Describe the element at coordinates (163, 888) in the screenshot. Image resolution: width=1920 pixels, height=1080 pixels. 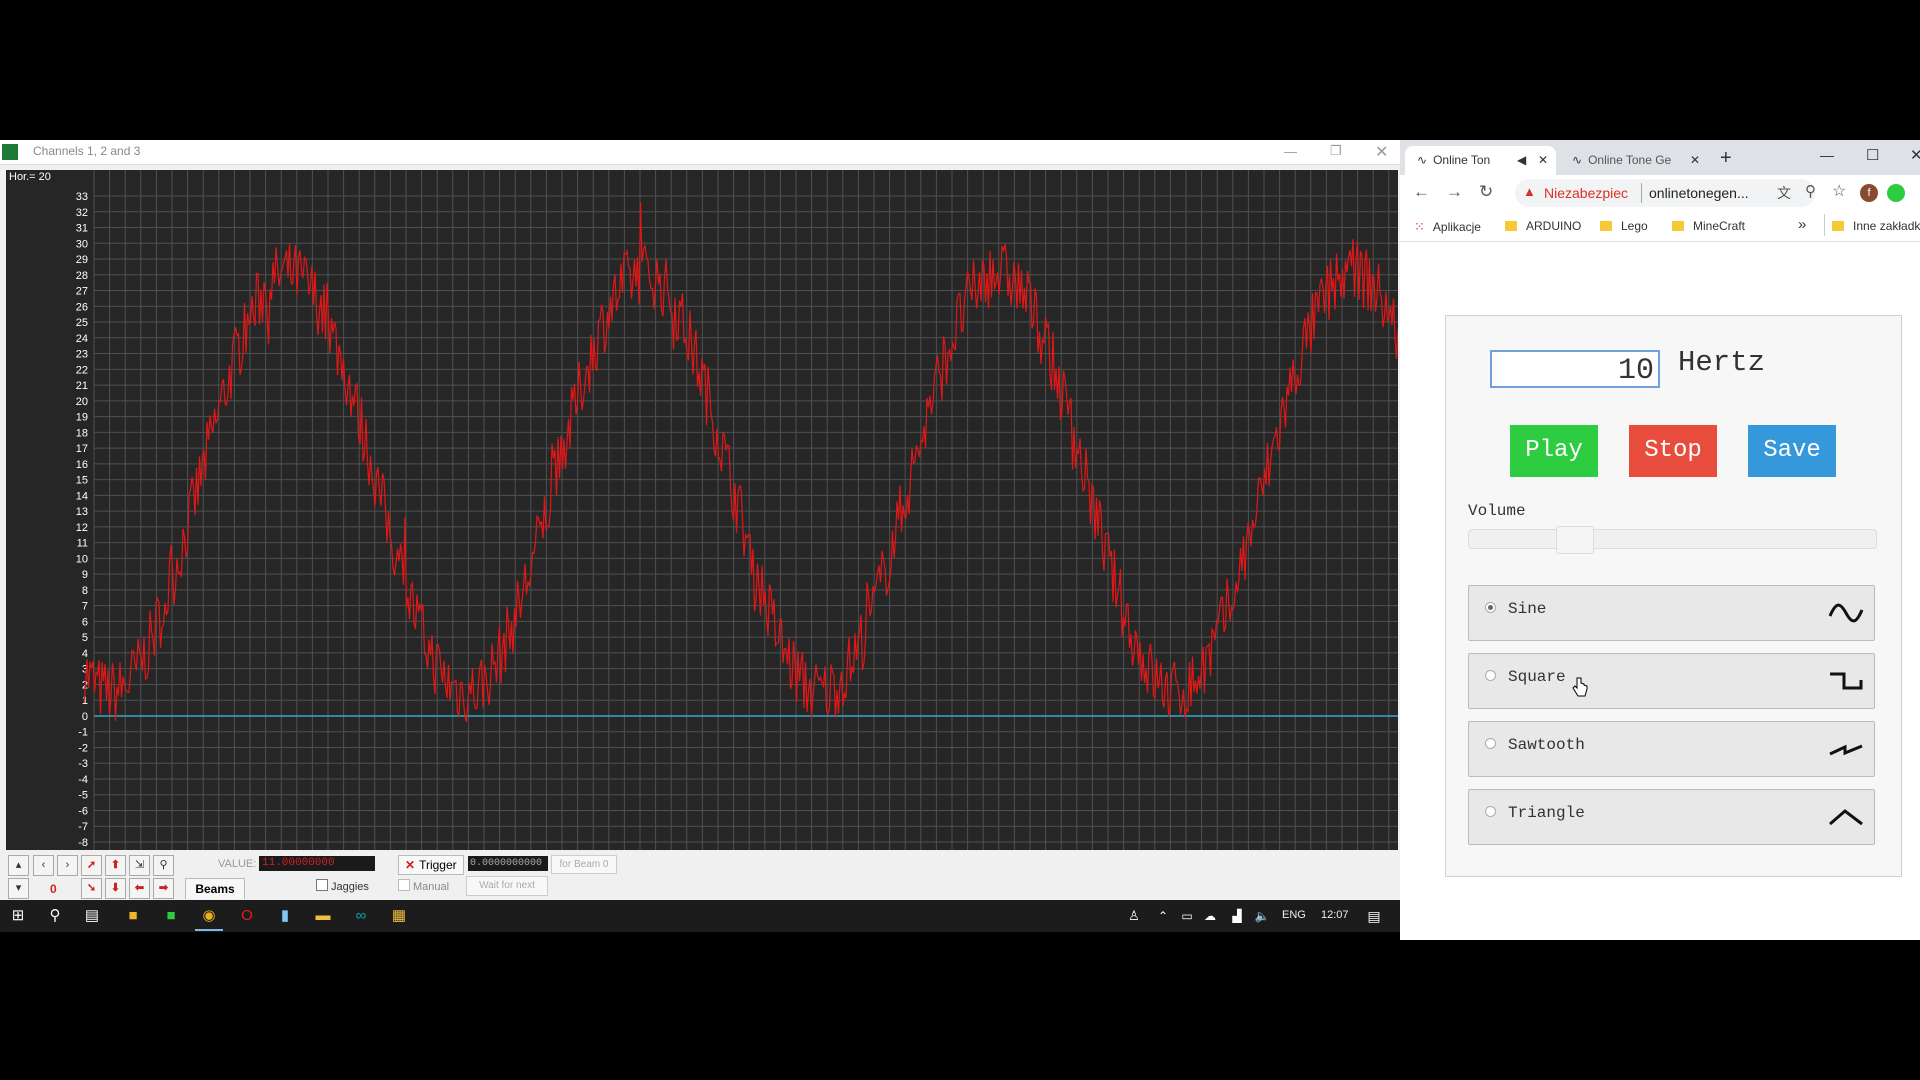
I see `expand-right-button: ➡` at that location.